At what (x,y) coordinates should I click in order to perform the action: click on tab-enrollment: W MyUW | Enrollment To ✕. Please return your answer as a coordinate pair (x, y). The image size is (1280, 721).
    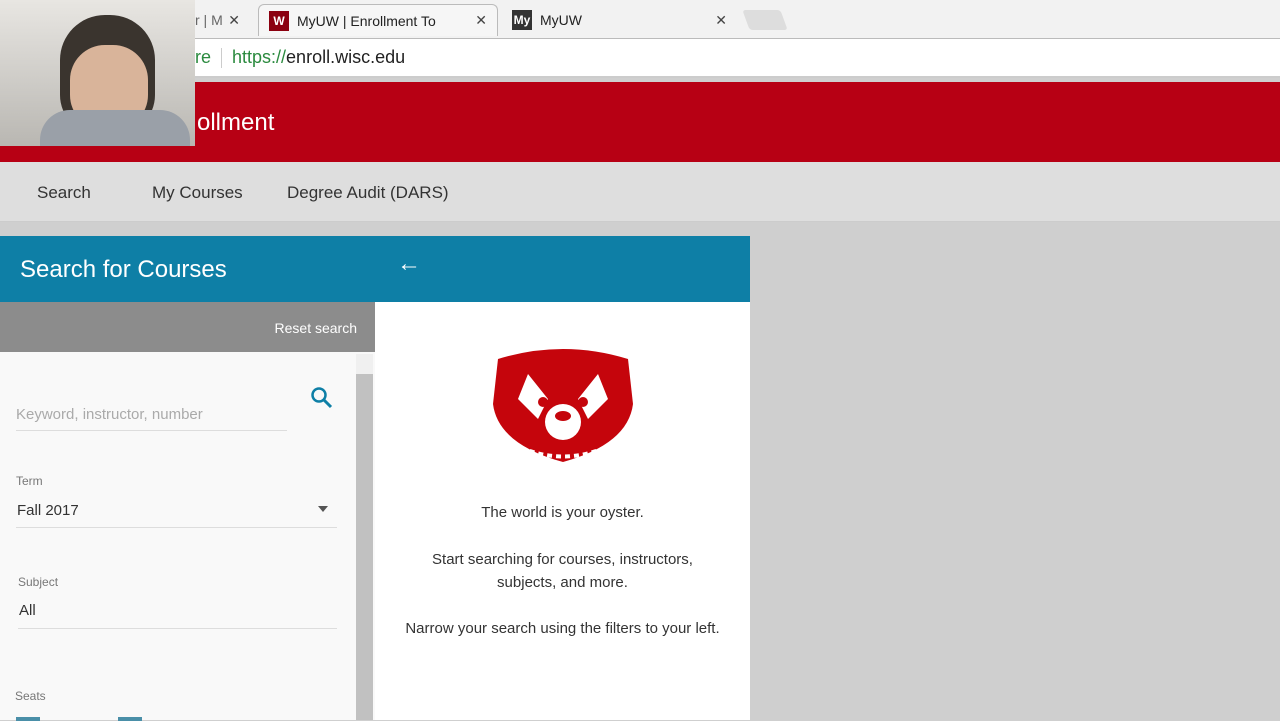
    Looking at the image, I should click on (378, 20).